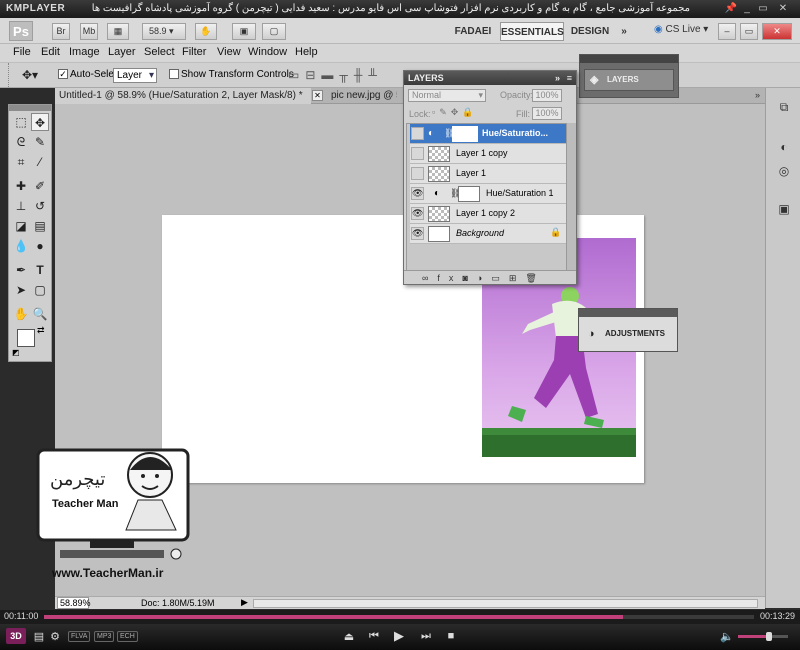  Describe the element at coordinates (547, 95) in the screenshot. I see `opacity-field: 100%` at that location.